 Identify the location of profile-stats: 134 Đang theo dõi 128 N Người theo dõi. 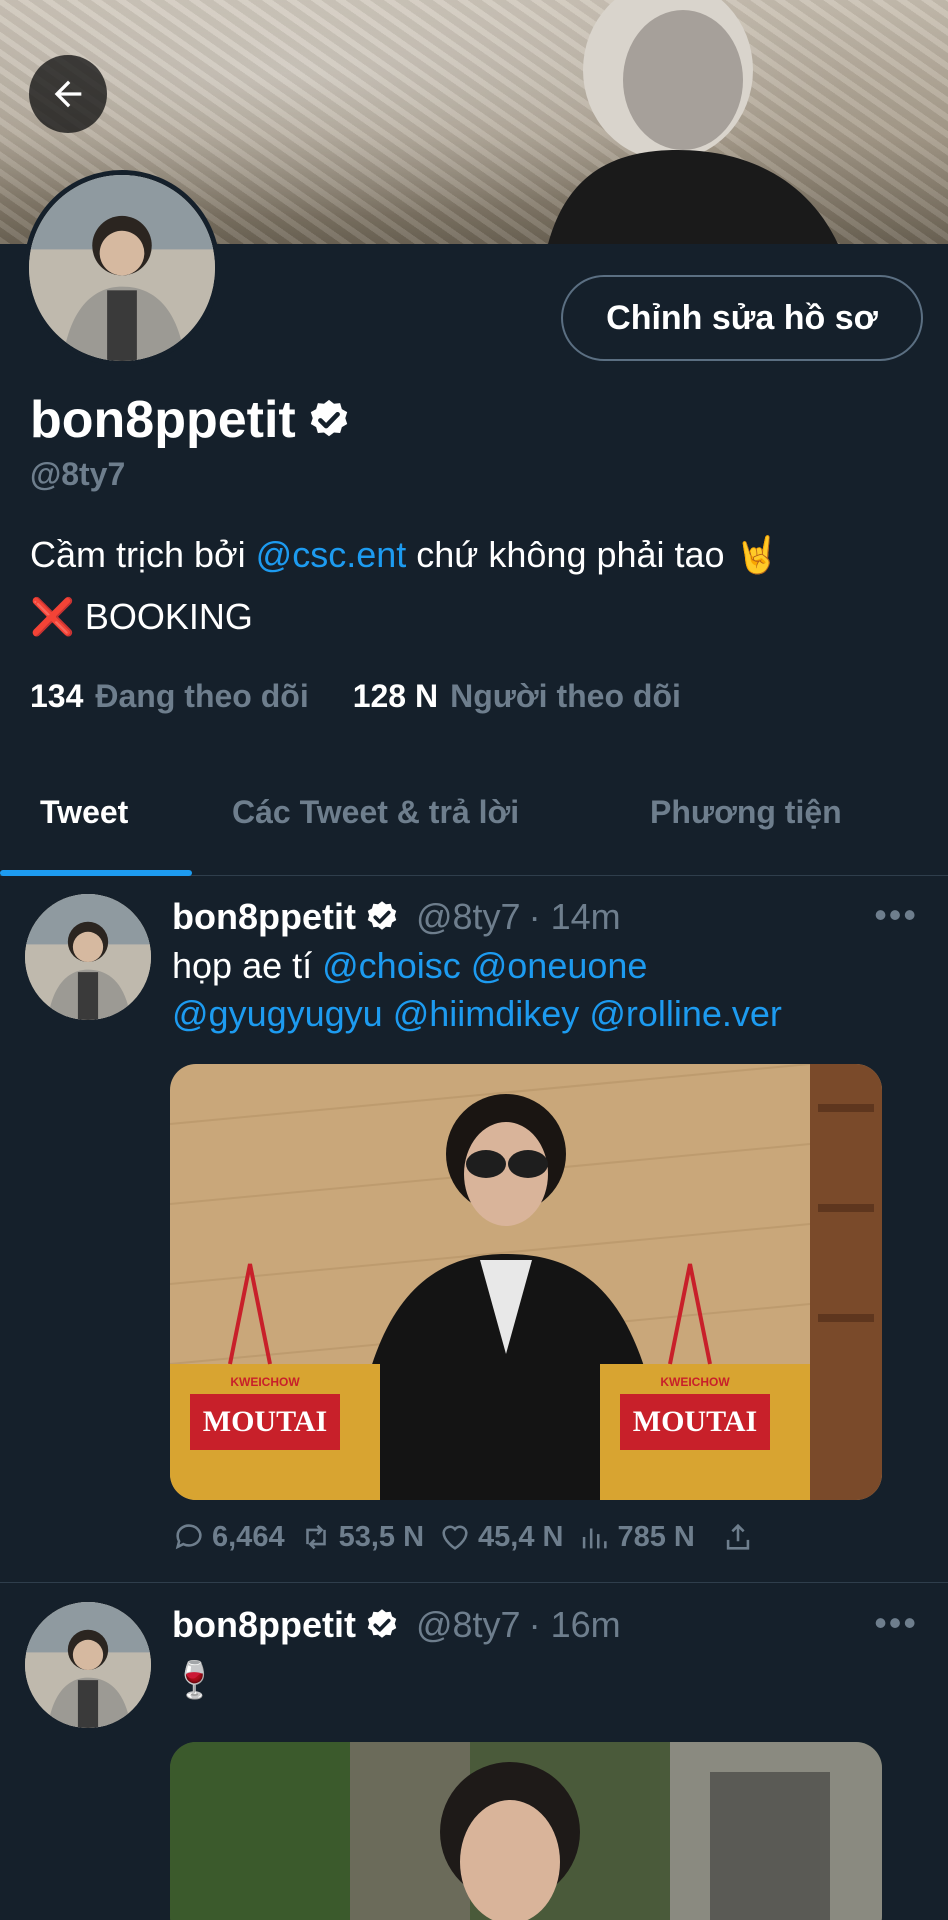
(355, 696).